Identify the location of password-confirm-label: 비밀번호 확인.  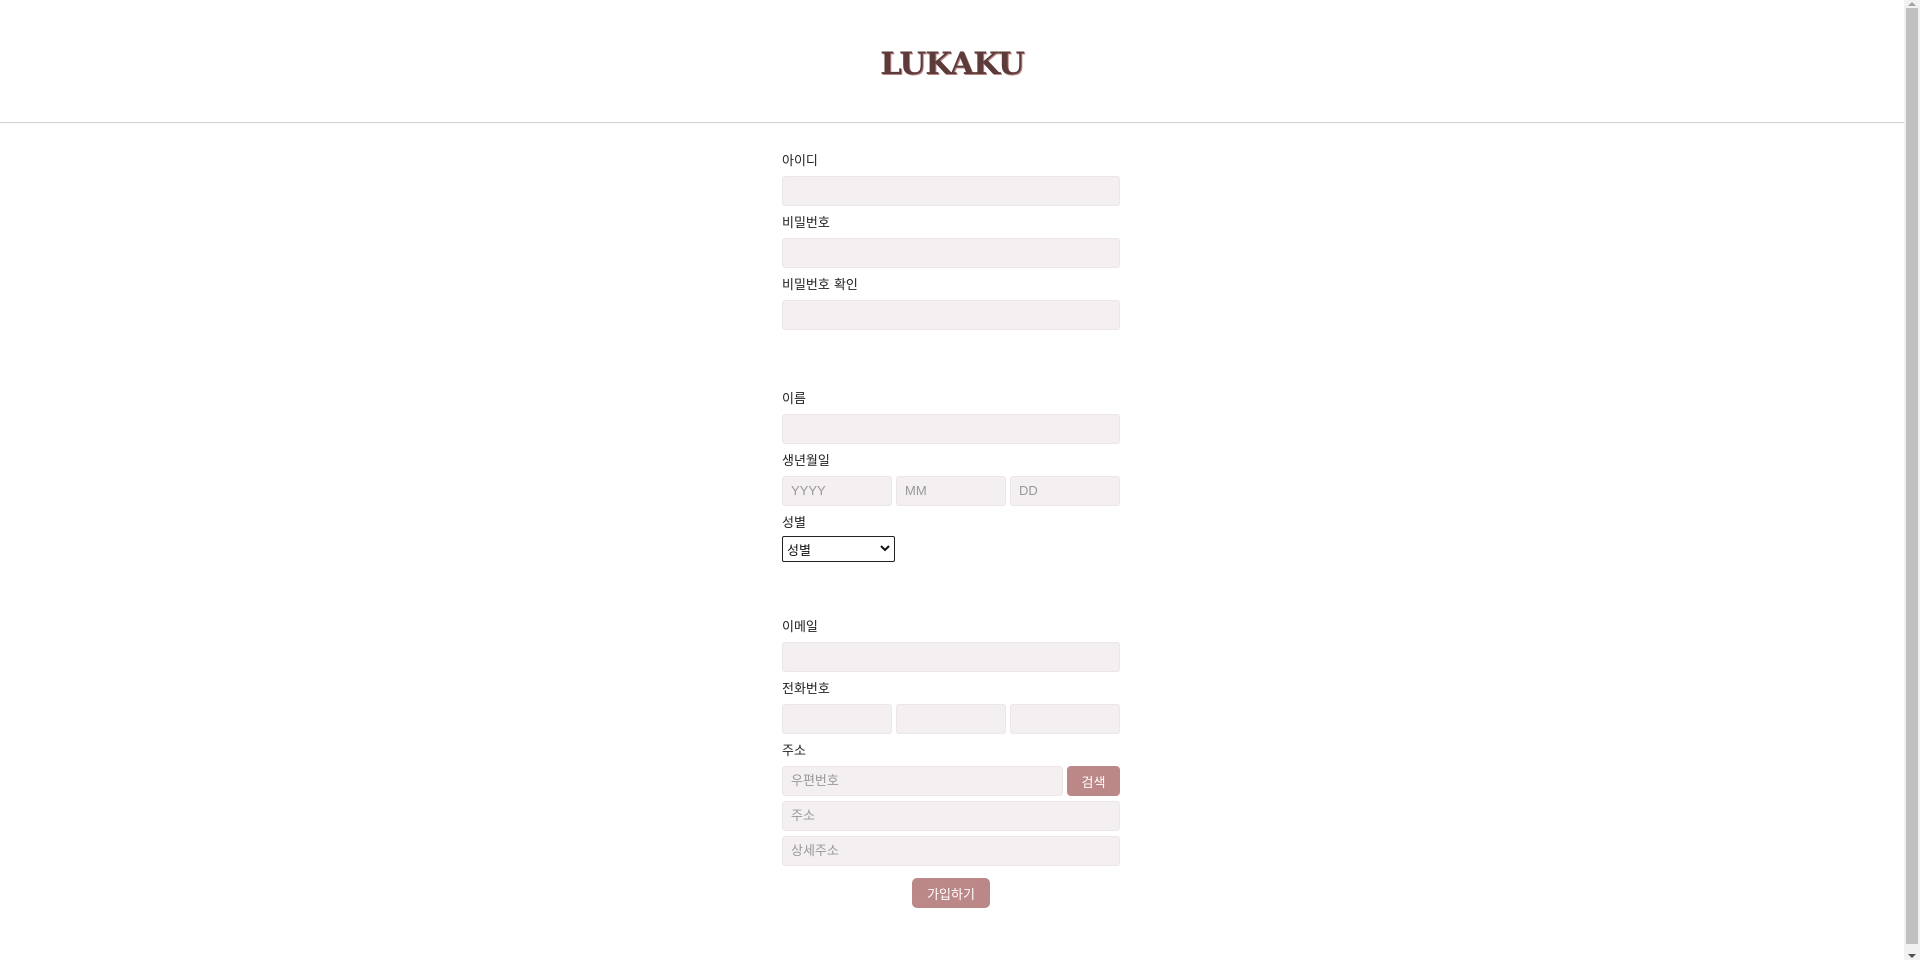
(820, 285).